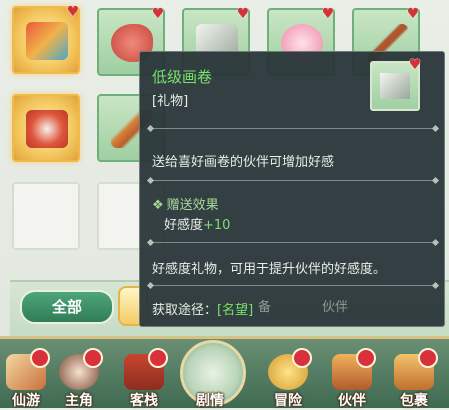 This screenshot has width=449, height=410. I want to click on nav-item-companion: 伙伴, so click(352, 378).